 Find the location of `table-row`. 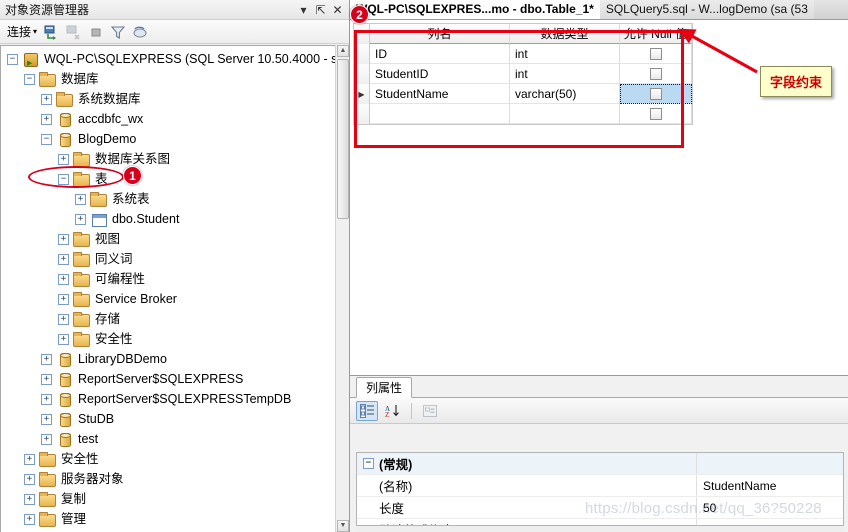

table-row is located at coordinates (523, 114).